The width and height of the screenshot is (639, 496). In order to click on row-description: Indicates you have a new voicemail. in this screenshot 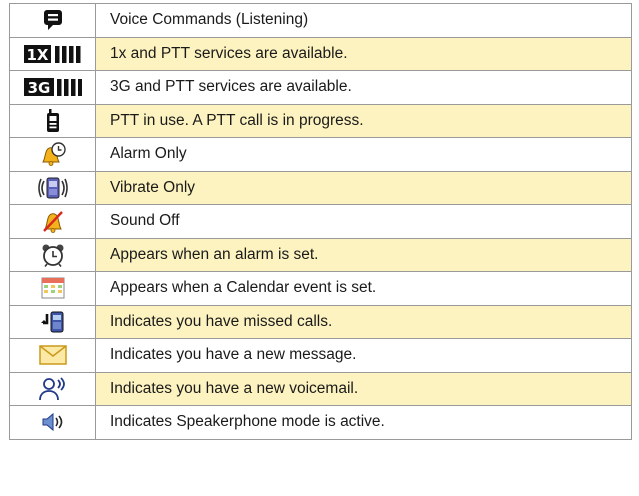, I will do `click(363, 388)`.